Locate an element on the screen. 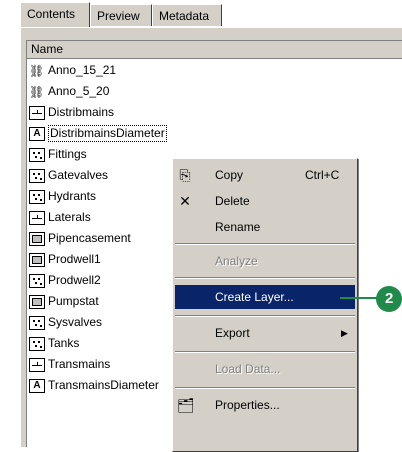 This screenshot has height=452, width=402. tab-preview: Preview is located at coordinates (121, 15).